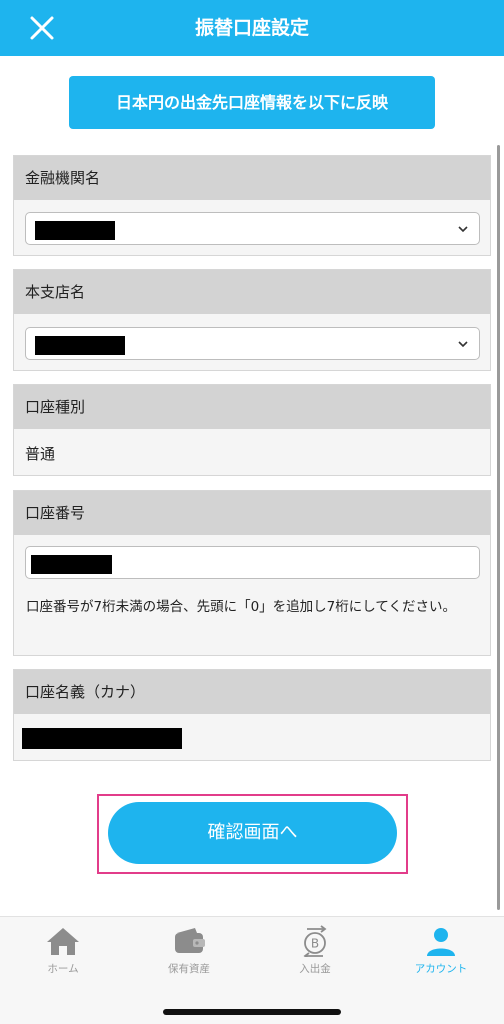  I want to click on bank-name-section: 金融機関名, so click(252, 205).